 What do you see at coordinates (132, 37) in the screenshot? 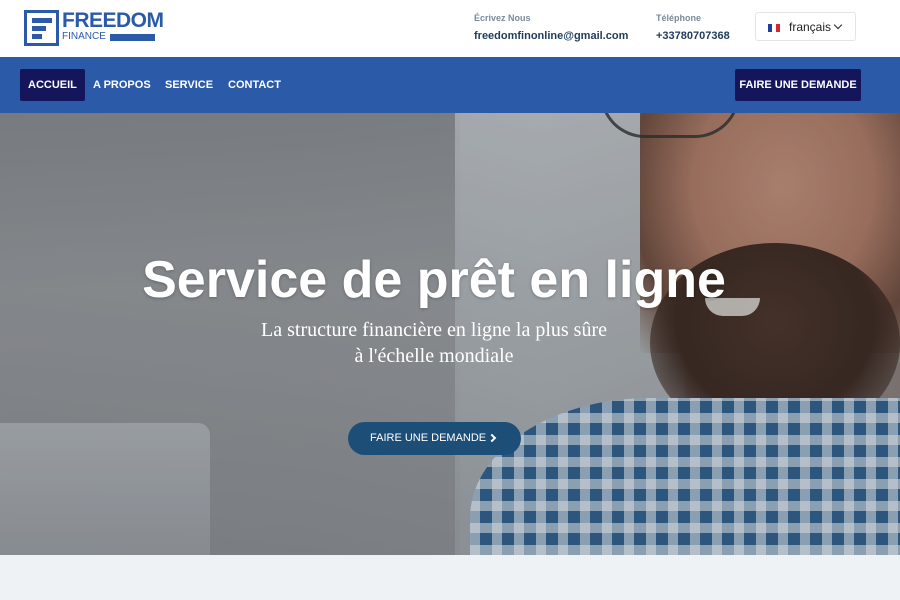
I see `brand-sub-bar` at bounding box center [132, 37].